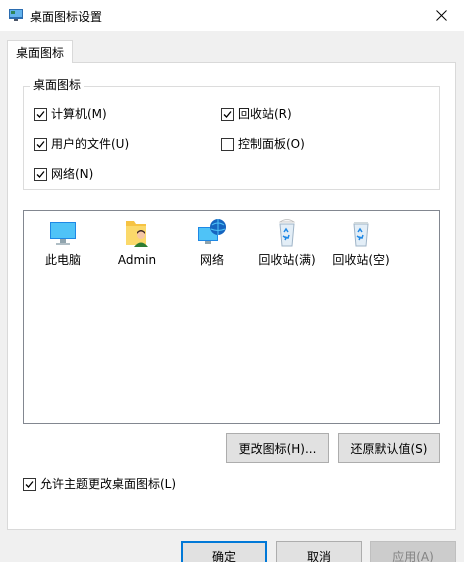 This screenshot has width=464, height=562. I want to click on close-button, so click(441, 15).